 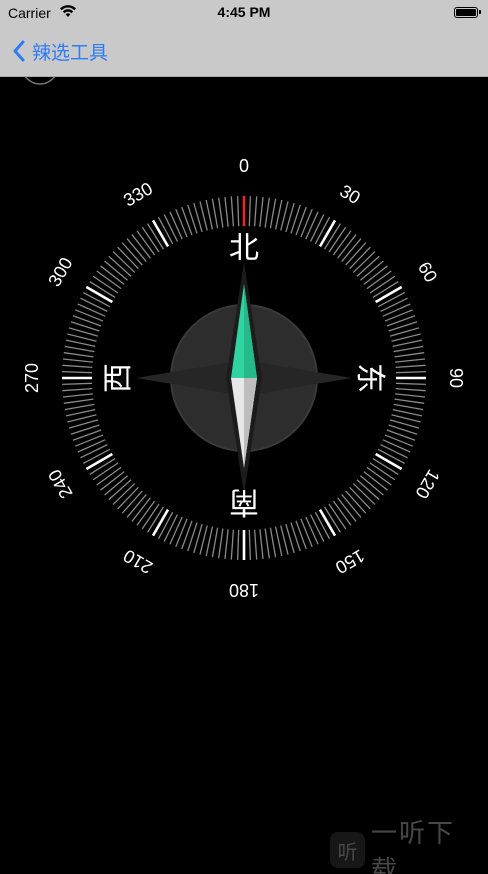 What do you see at coordinates (19, 51) in the screenshot?
I see `chevron-left-icon` at bounding box center [19, 51].